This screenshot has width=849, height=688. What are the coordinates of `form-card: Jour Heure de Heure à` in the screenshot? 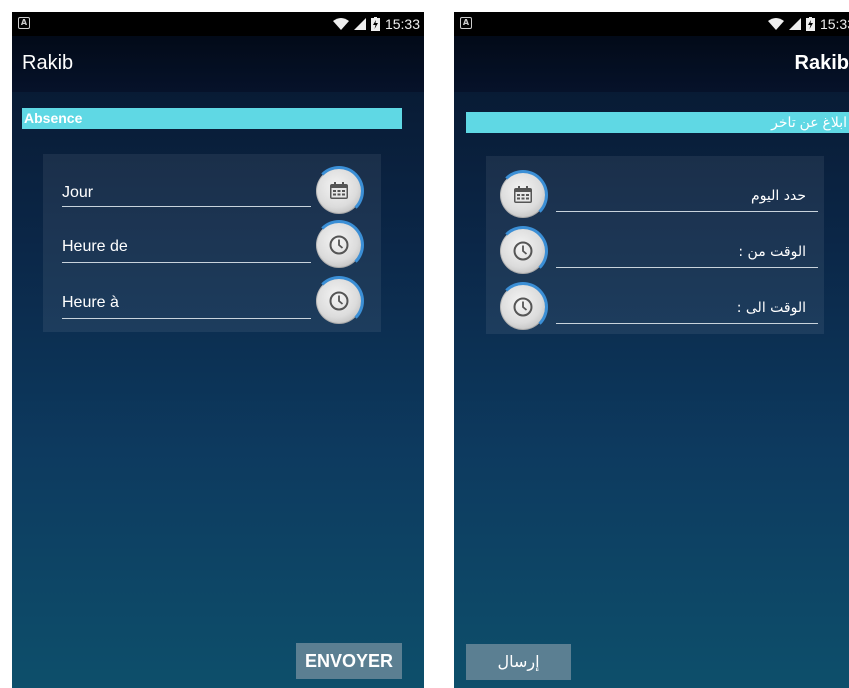 It's located at (212, 243).